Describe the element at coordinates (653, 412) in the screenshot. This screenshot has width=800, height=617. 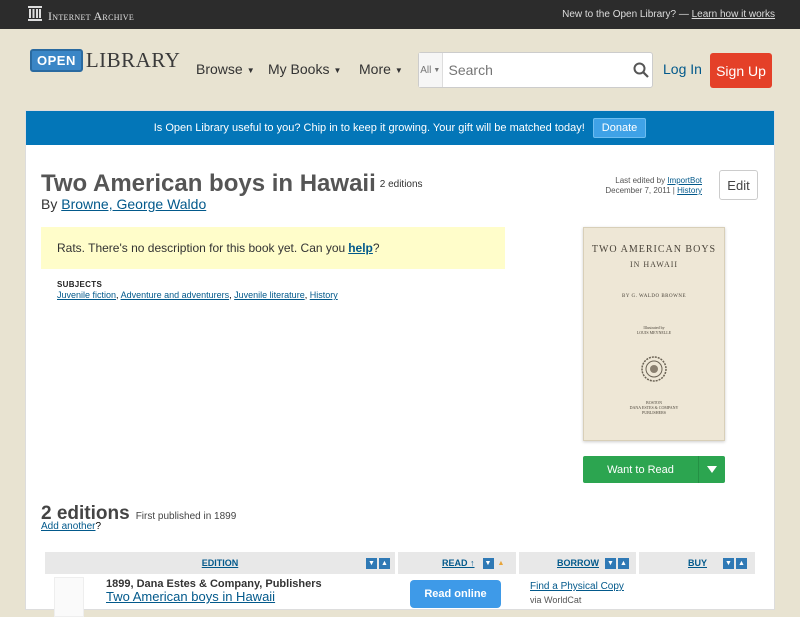
I see `cover-publisher-line: PUBLISHERS` at that location.